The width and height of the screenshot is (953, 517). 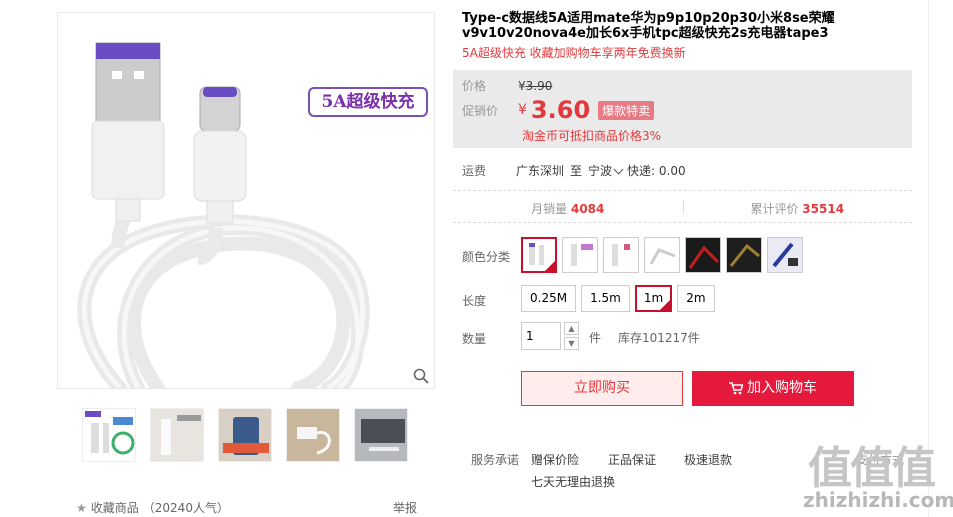 I want to click on watermark-logo: 值值值, so click(x=872, y=468).